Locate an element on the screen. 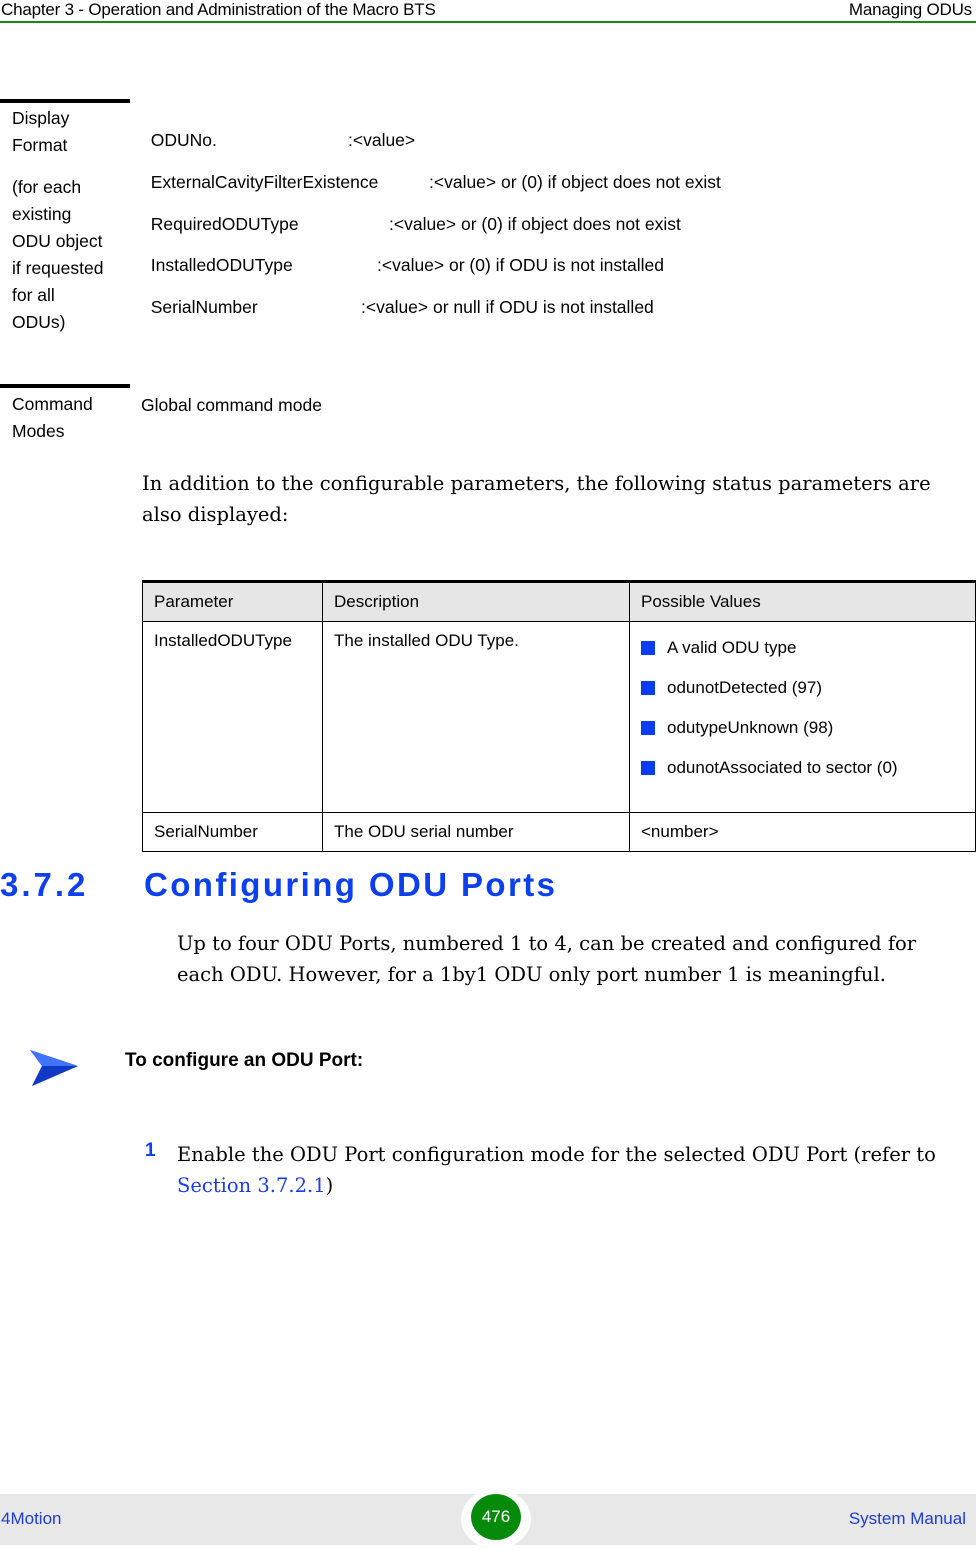  value-text: odutypeUnknown (98) is located at coordinates (750, 727).